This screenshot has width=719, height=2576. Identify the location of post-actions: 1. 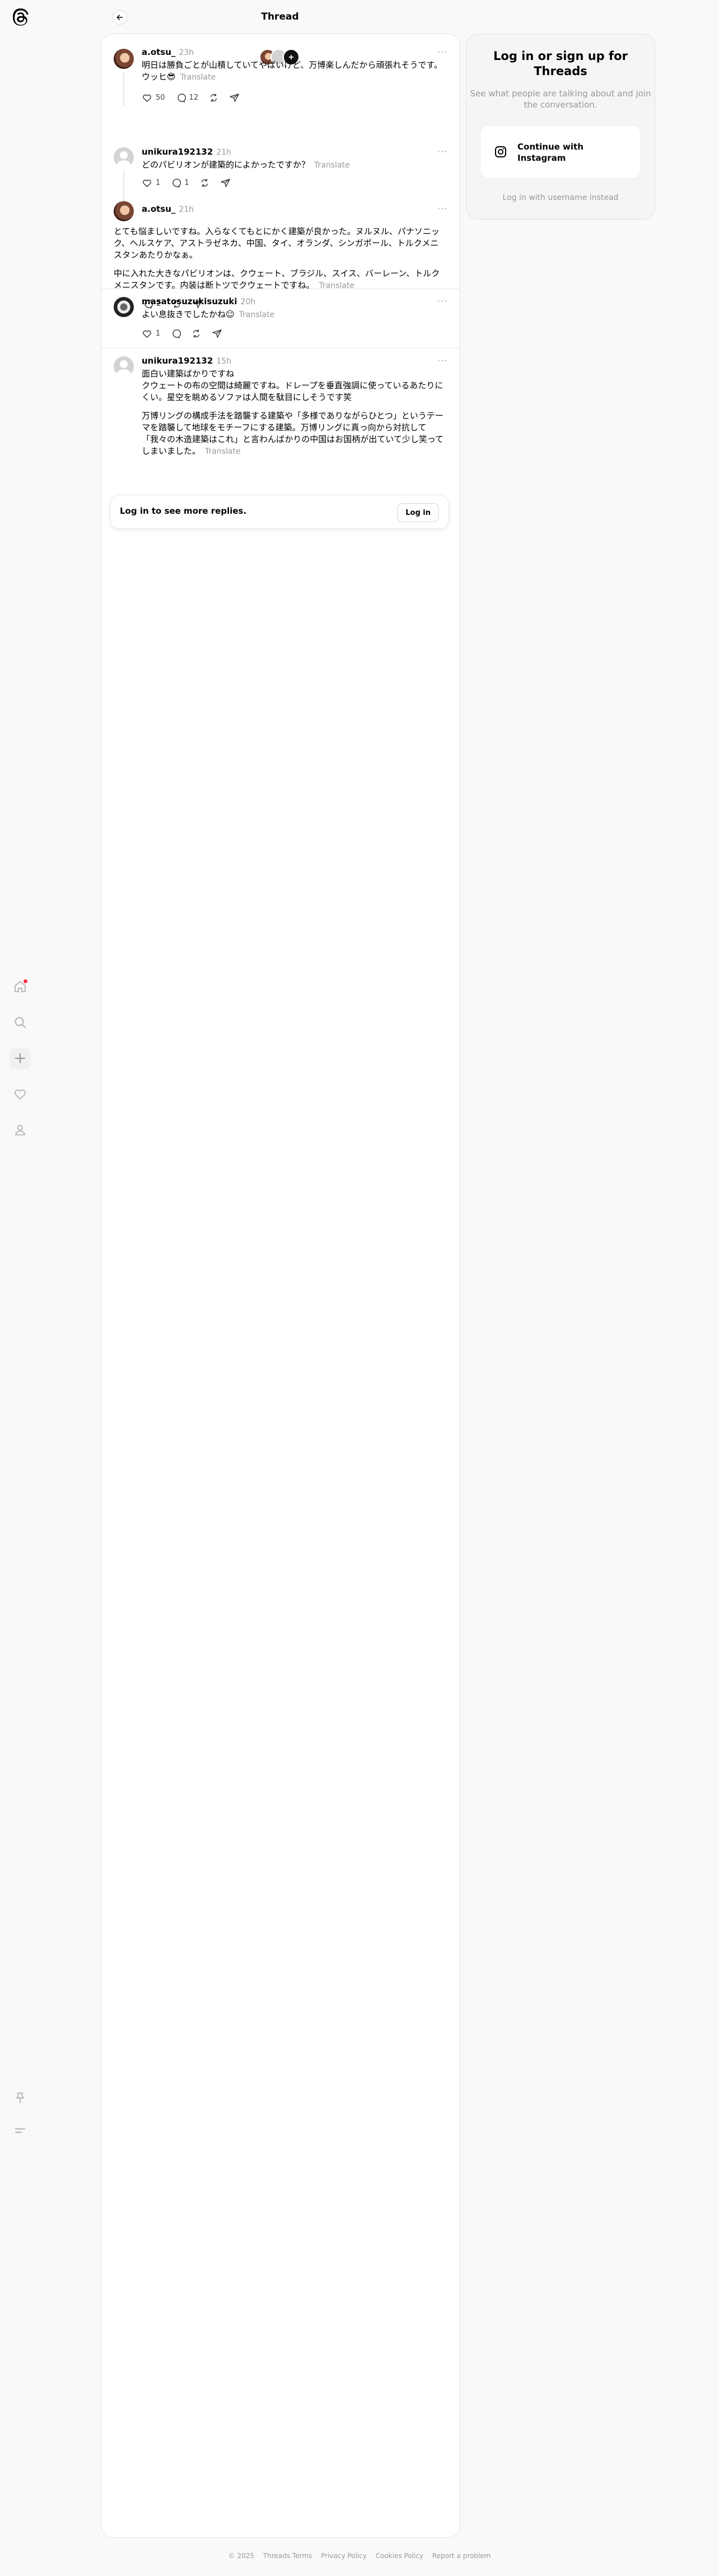
(187, 333).